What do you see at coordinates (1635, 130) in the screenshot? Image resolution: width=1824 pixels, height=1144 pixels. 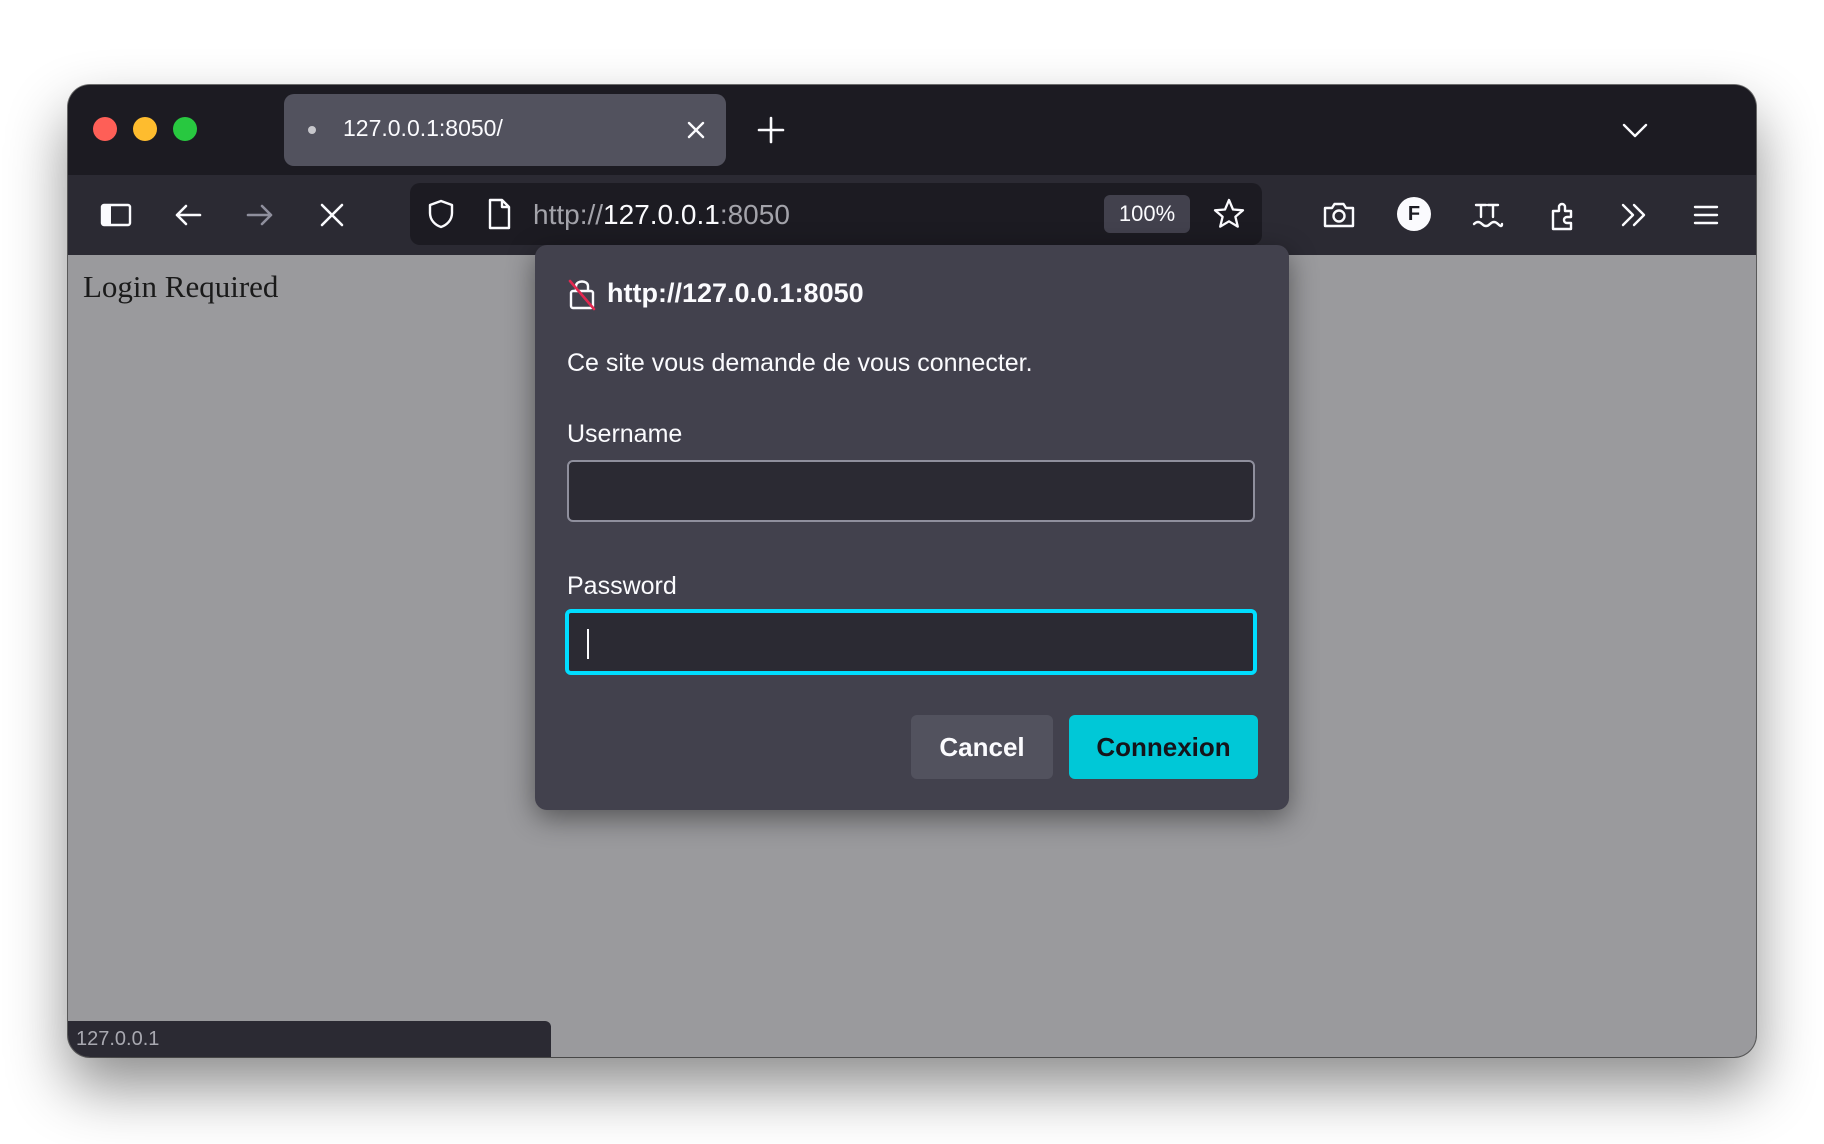 I see `list-tabs-chevron-down-icon` at bounding box center [1635, 130].